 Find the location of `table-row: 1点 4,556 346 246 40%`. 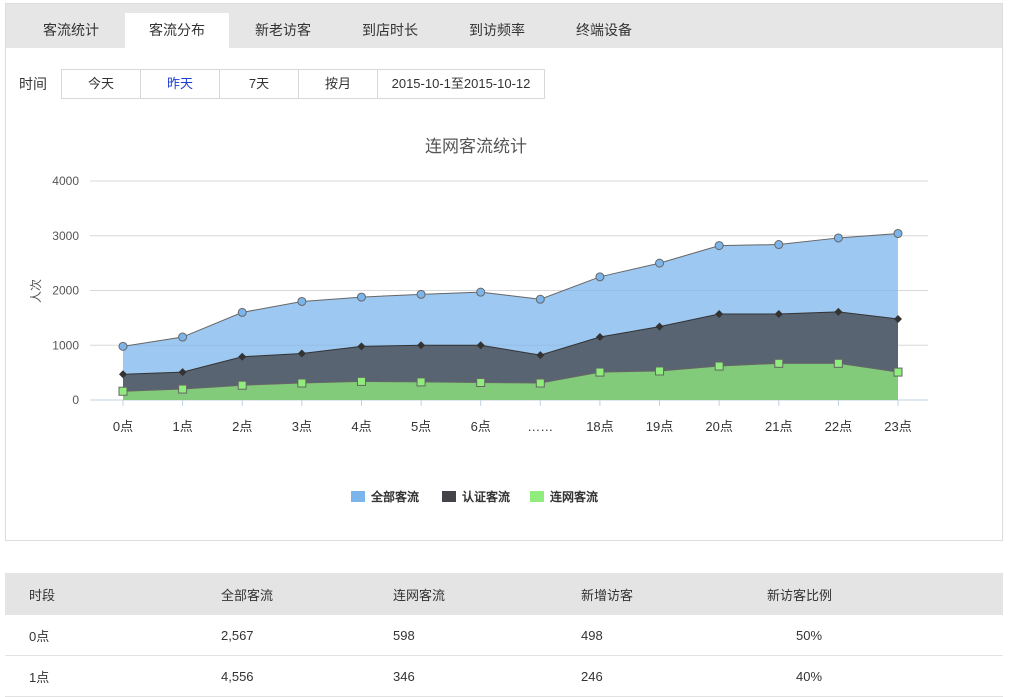

table-row: 1点 4,556 346 246 40% is located at coordinates (504, 676).